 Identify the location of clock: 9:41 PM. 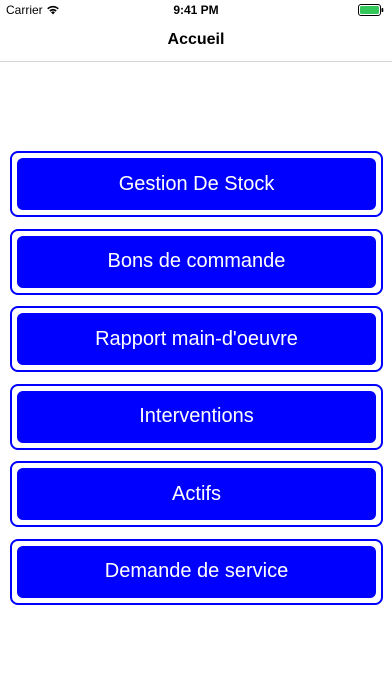
(196, 10).